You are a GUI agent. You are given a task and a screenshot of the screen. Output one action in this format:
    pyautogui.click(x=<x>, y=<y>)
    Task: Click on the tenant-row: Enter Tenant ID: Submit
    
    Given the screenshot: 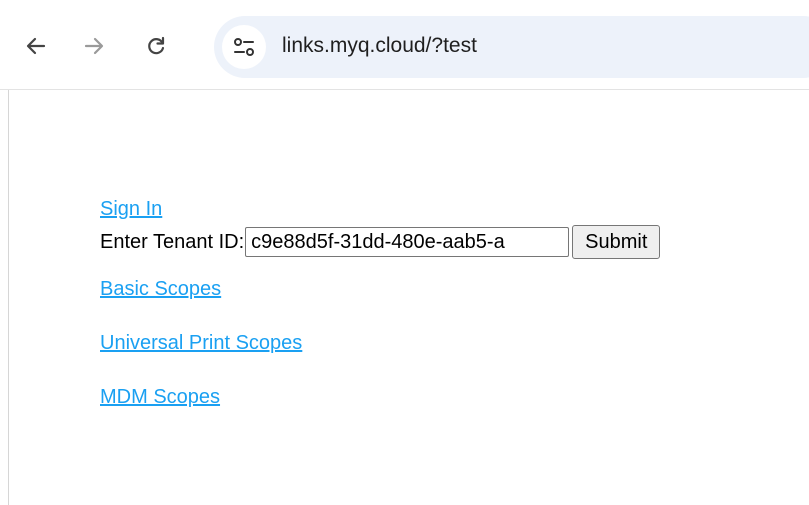 What is the action you would take?
    pyautogui.click(x=380, y=242)
    